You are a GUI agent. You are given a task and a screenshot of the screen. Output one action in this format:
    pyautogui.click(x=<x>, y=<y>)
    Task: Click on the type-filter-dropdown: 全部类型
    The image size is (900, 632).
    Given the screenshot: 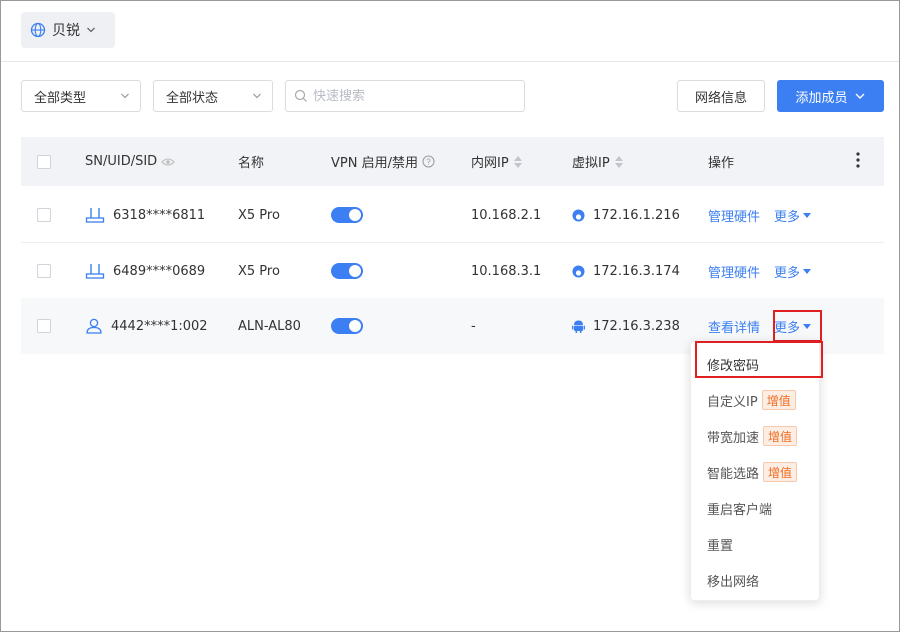 What is the action you would take?
    pyautogui.click(x=81, y=96)
    